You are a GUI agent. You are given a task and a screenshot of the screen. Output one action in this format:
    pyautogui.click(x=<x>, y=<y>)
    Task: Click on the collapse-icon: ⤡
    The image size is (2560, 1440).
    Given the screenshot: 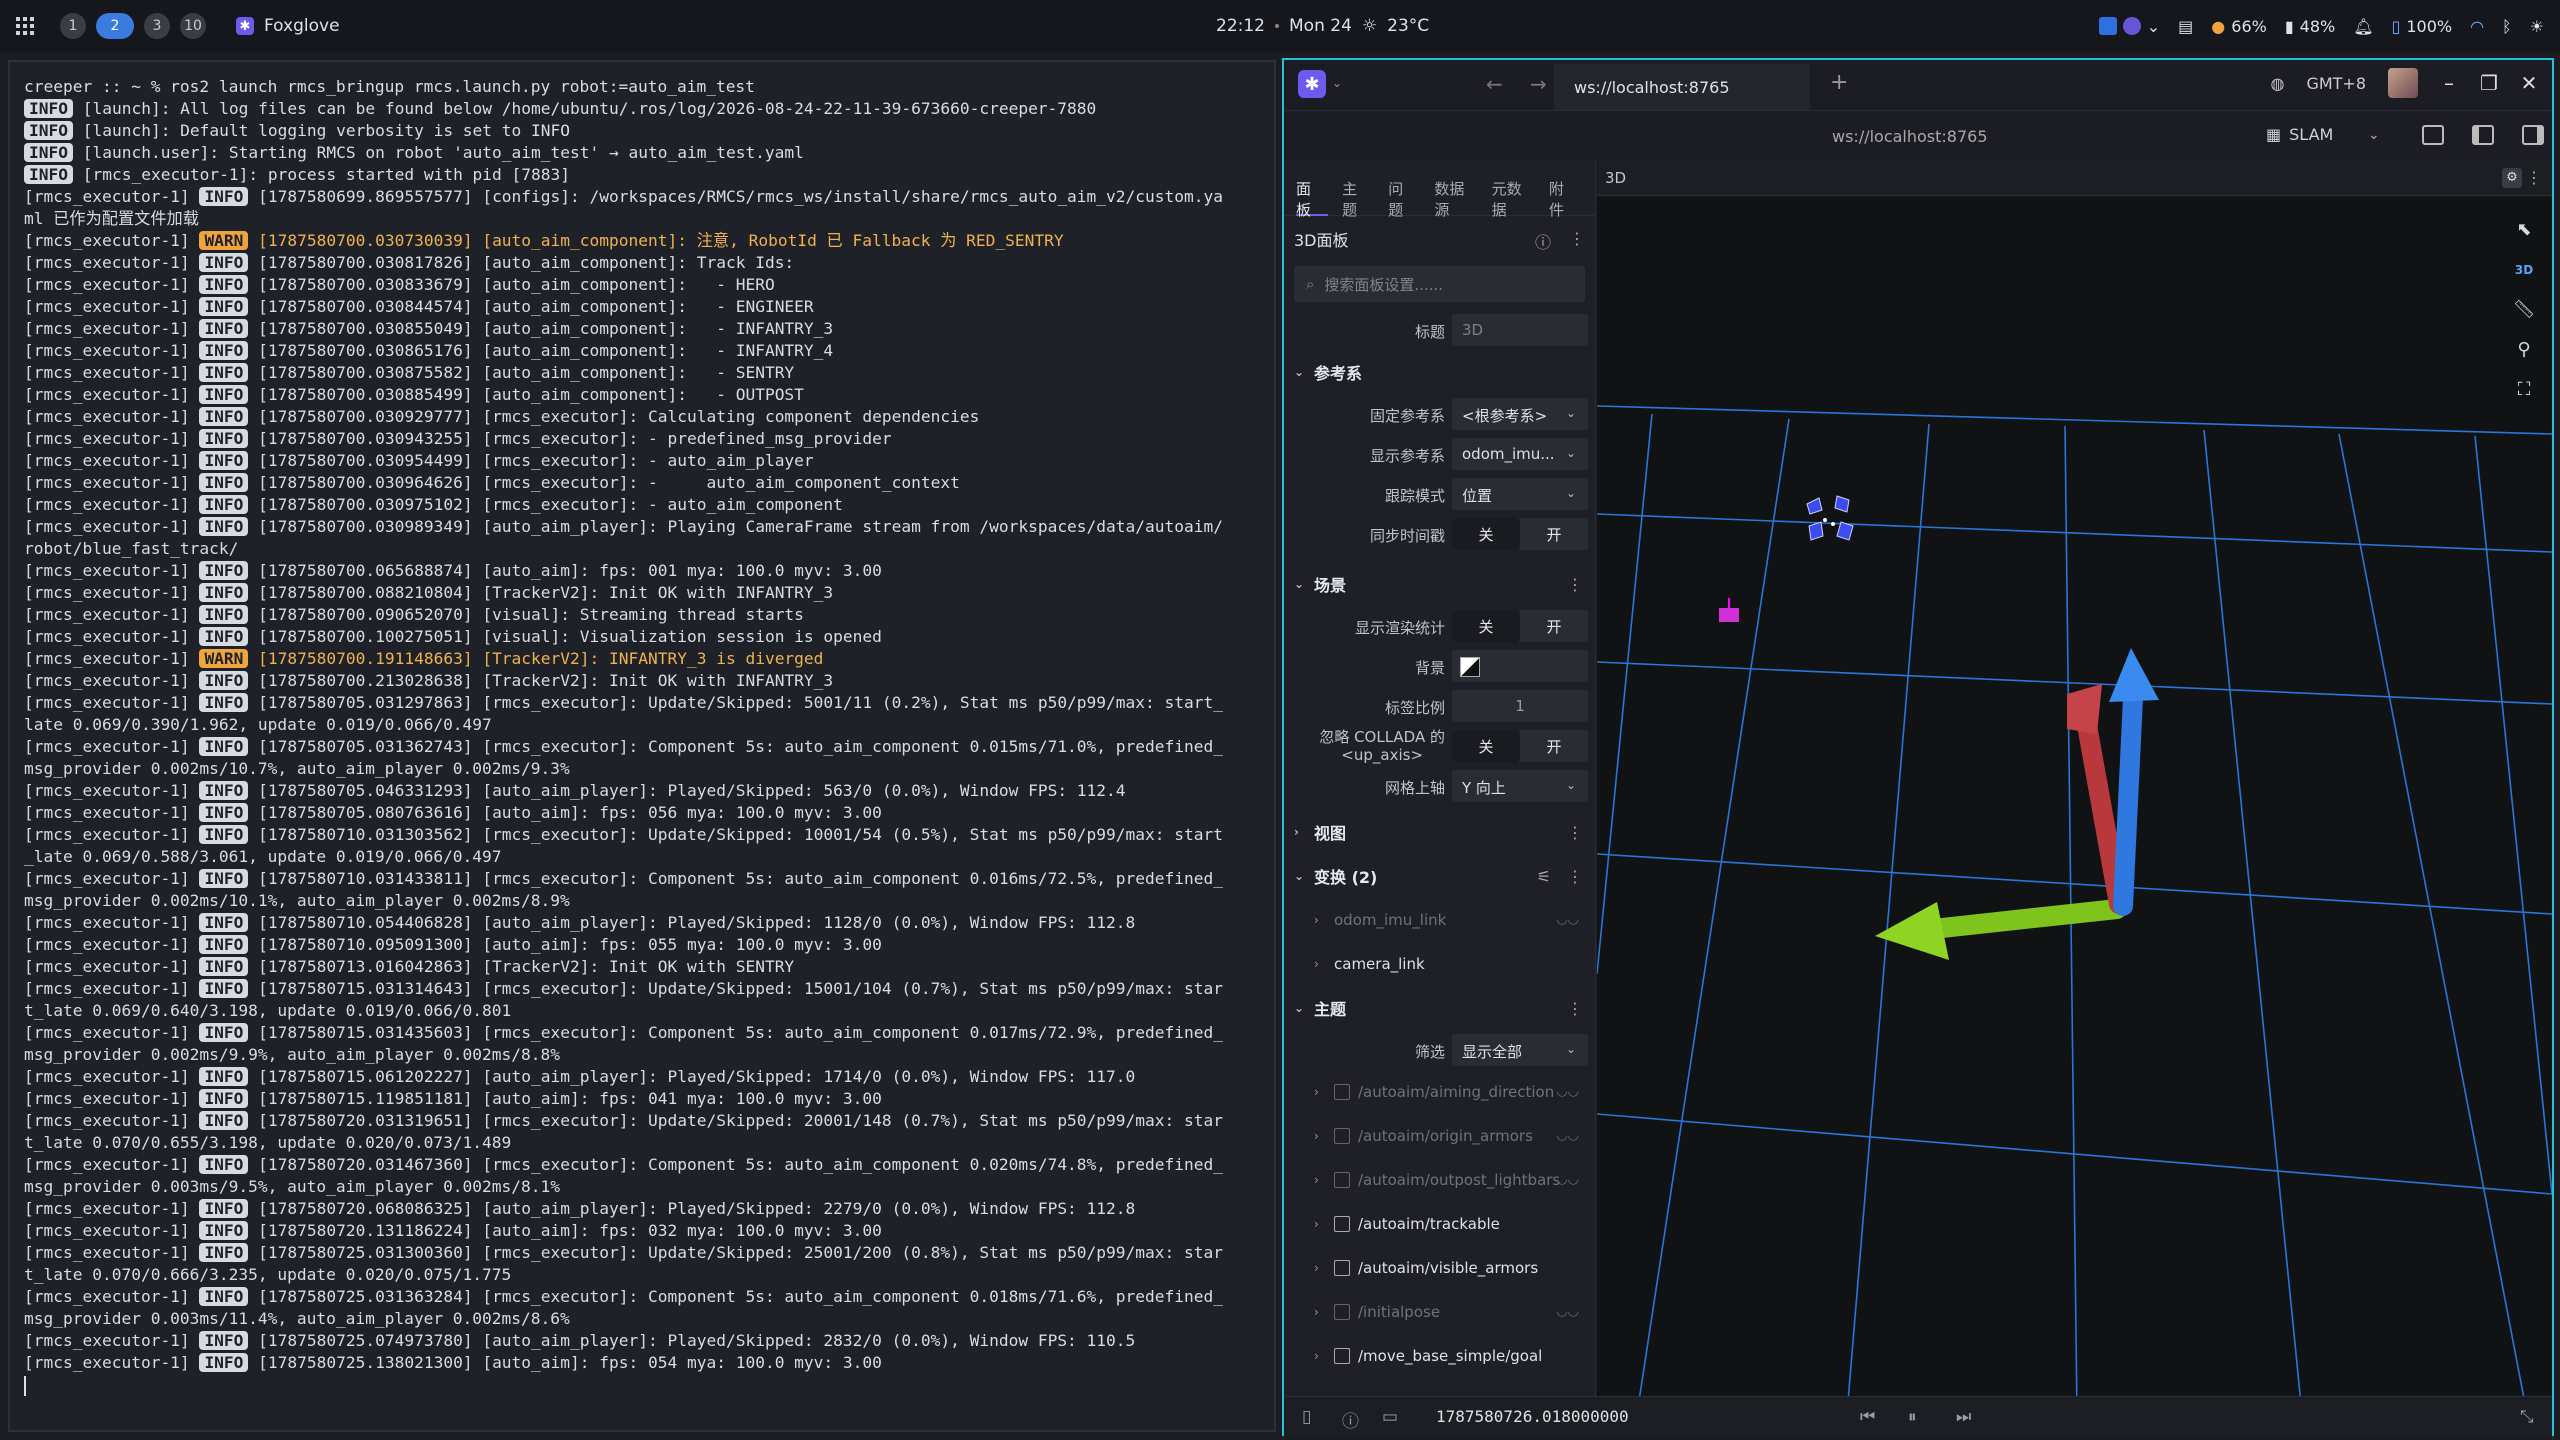 What is the action you would take?
    pyautogui.click(x=2527, y=1417)
    